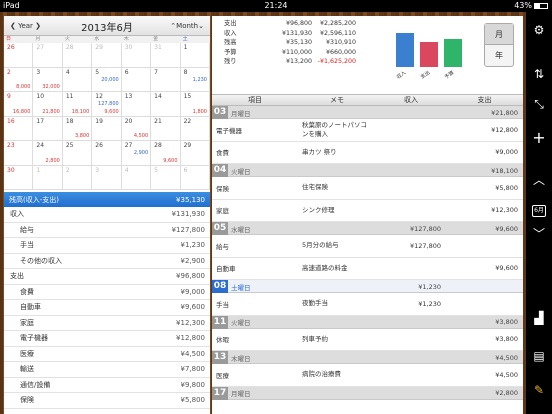 The height and width of the screenshot is (414, 552). Describe the element at coordinates (48, 55) in the screenshot. I see `calendar-day-cell: 27` at that location.